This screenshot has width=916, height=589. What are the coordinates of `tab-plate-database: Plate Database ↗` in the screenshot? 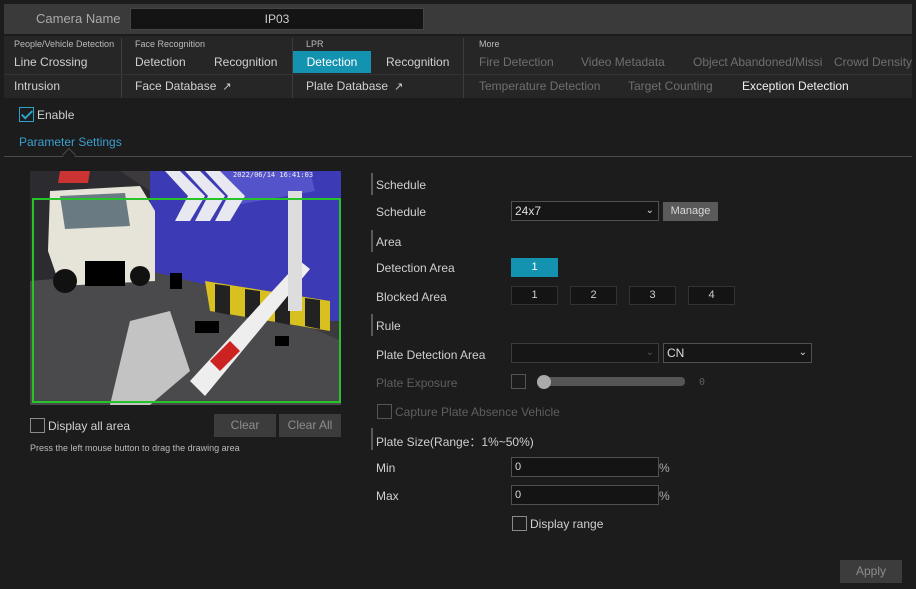 It's located at (354, 86).